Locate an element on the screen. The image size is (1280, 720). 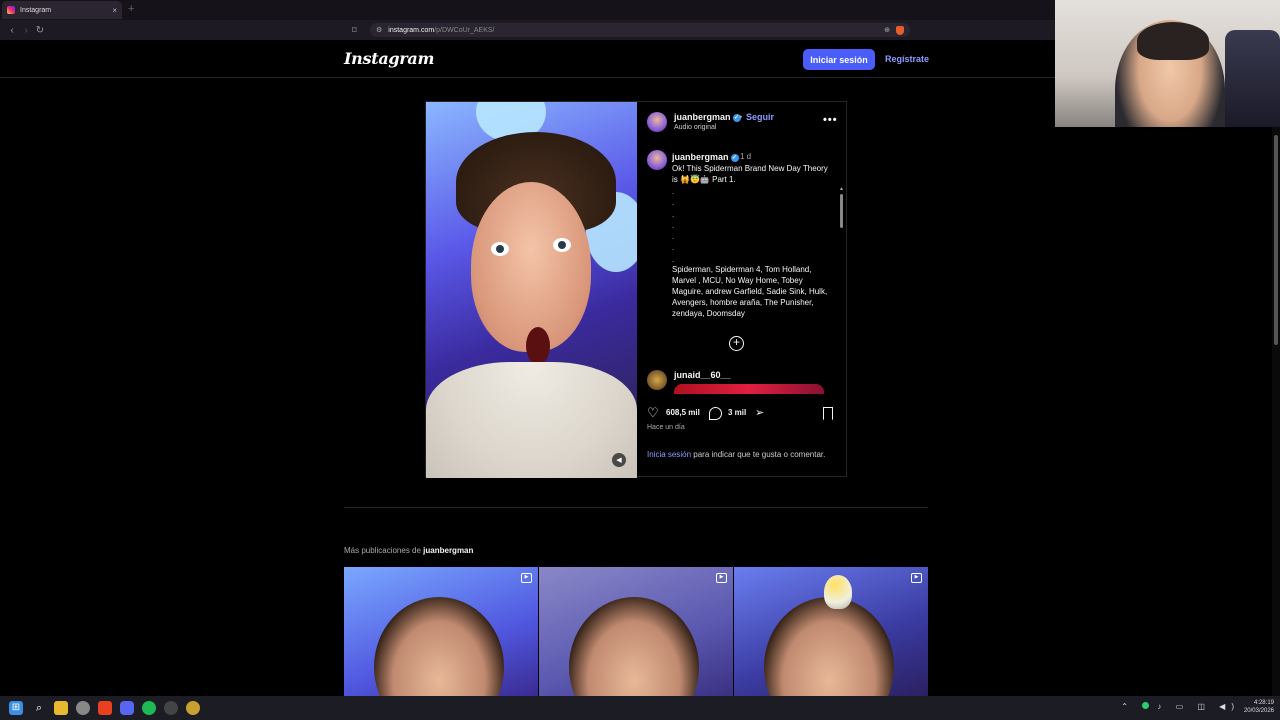
more-posts-username: juanbergman is located at coordinates (448, 550).